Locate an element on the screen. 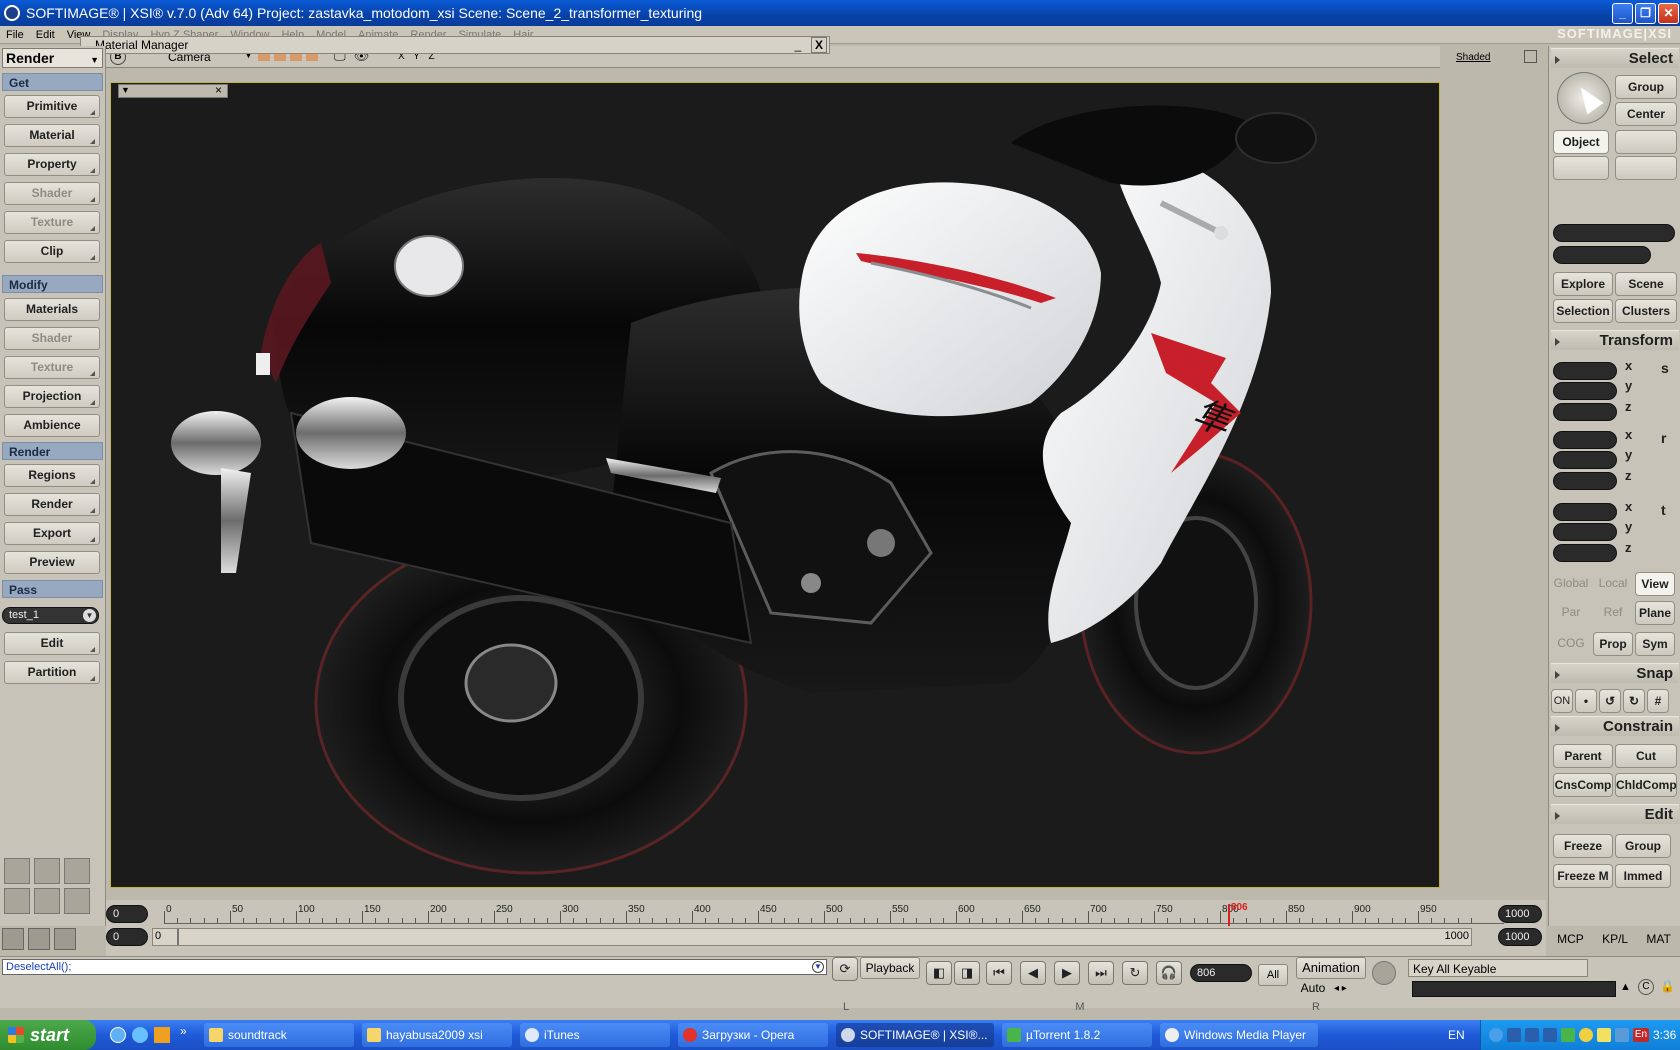  loop-icon: ↻ is located at coordinates (1135, 973).